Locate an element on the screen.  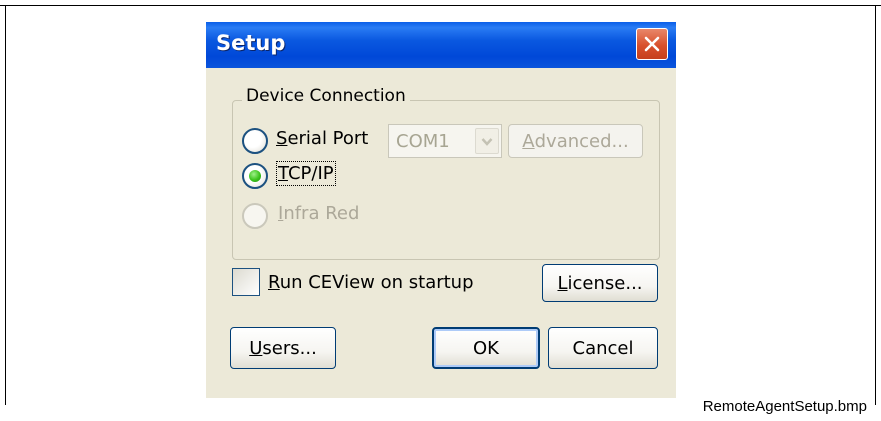
infrared-text: nfra Red is located at coordinates (321, 213).